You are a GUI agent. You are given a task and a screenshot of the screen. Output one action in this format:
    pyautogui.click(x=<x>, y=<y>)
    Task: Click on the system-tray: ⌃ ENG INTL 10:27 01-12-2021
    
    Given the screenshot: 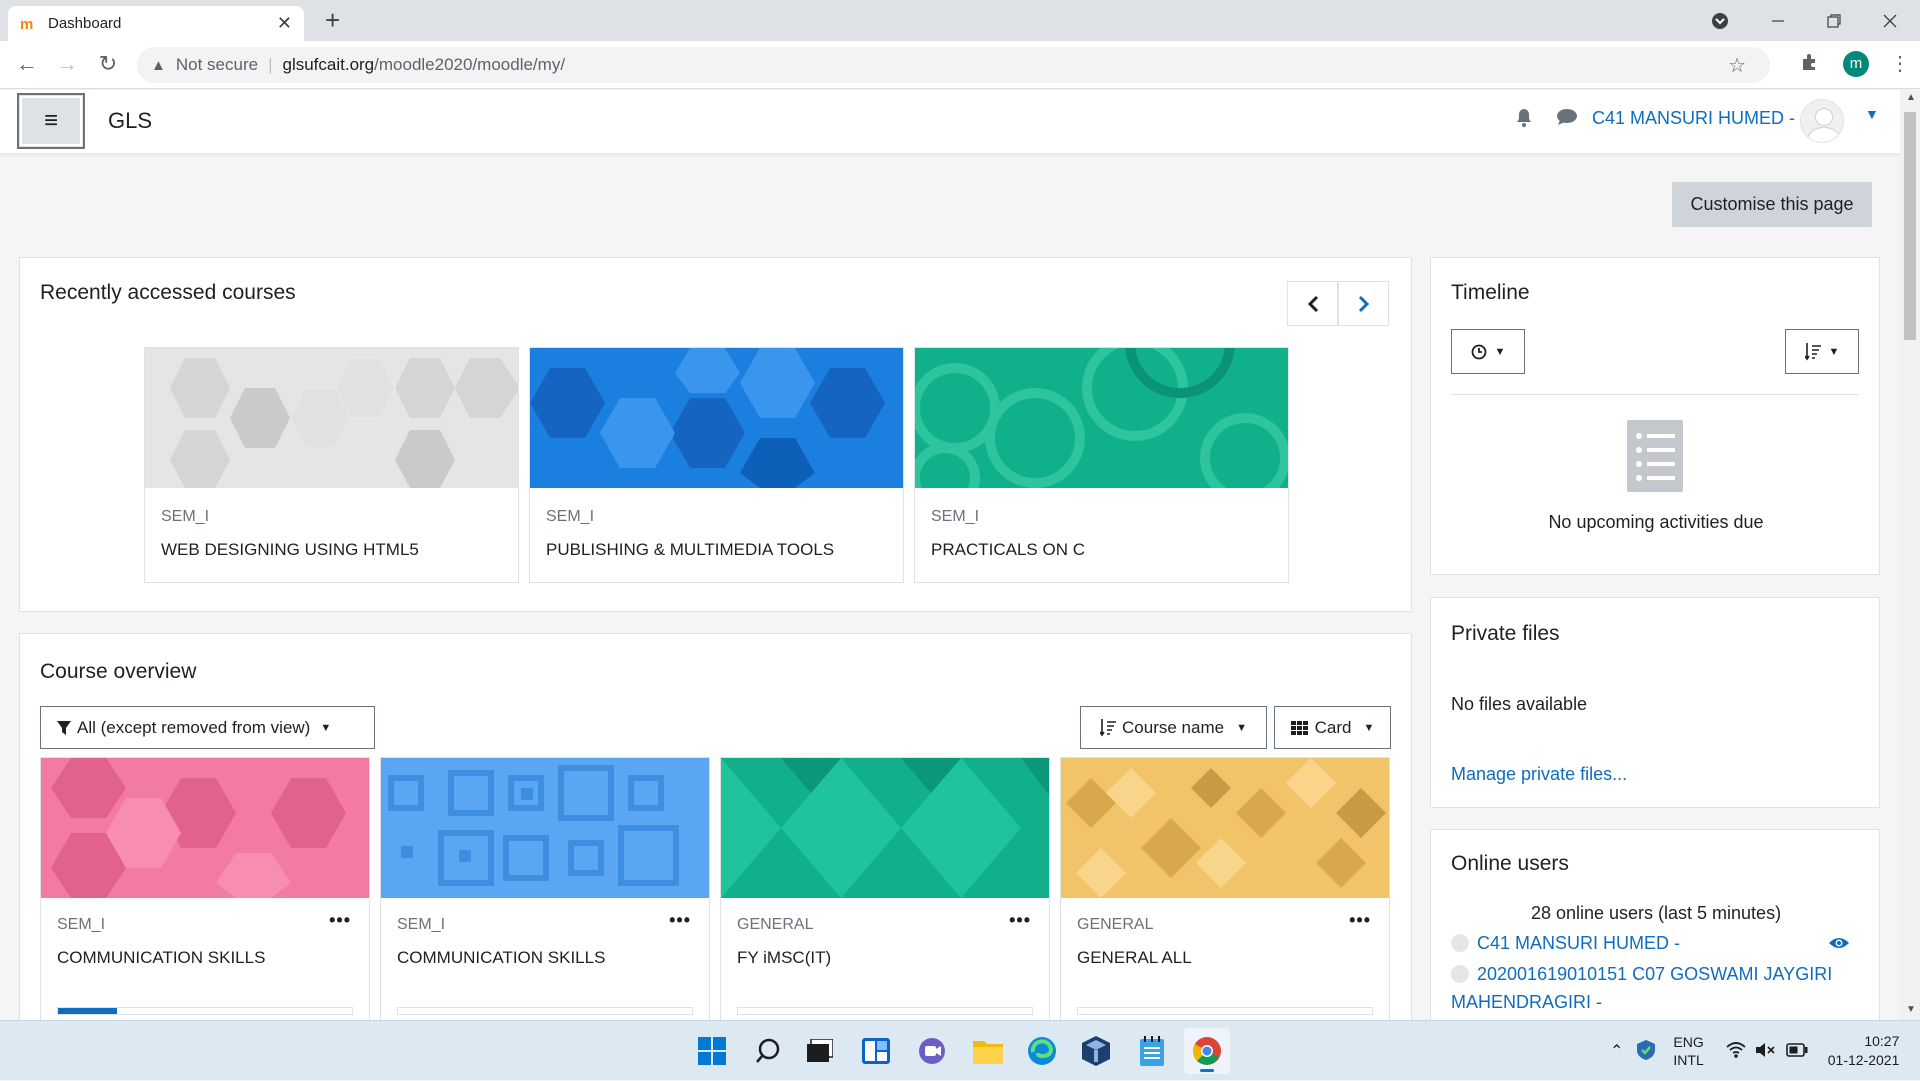 What is the action you would take?
    pyautogui.click(x=1754, y=1051)
    